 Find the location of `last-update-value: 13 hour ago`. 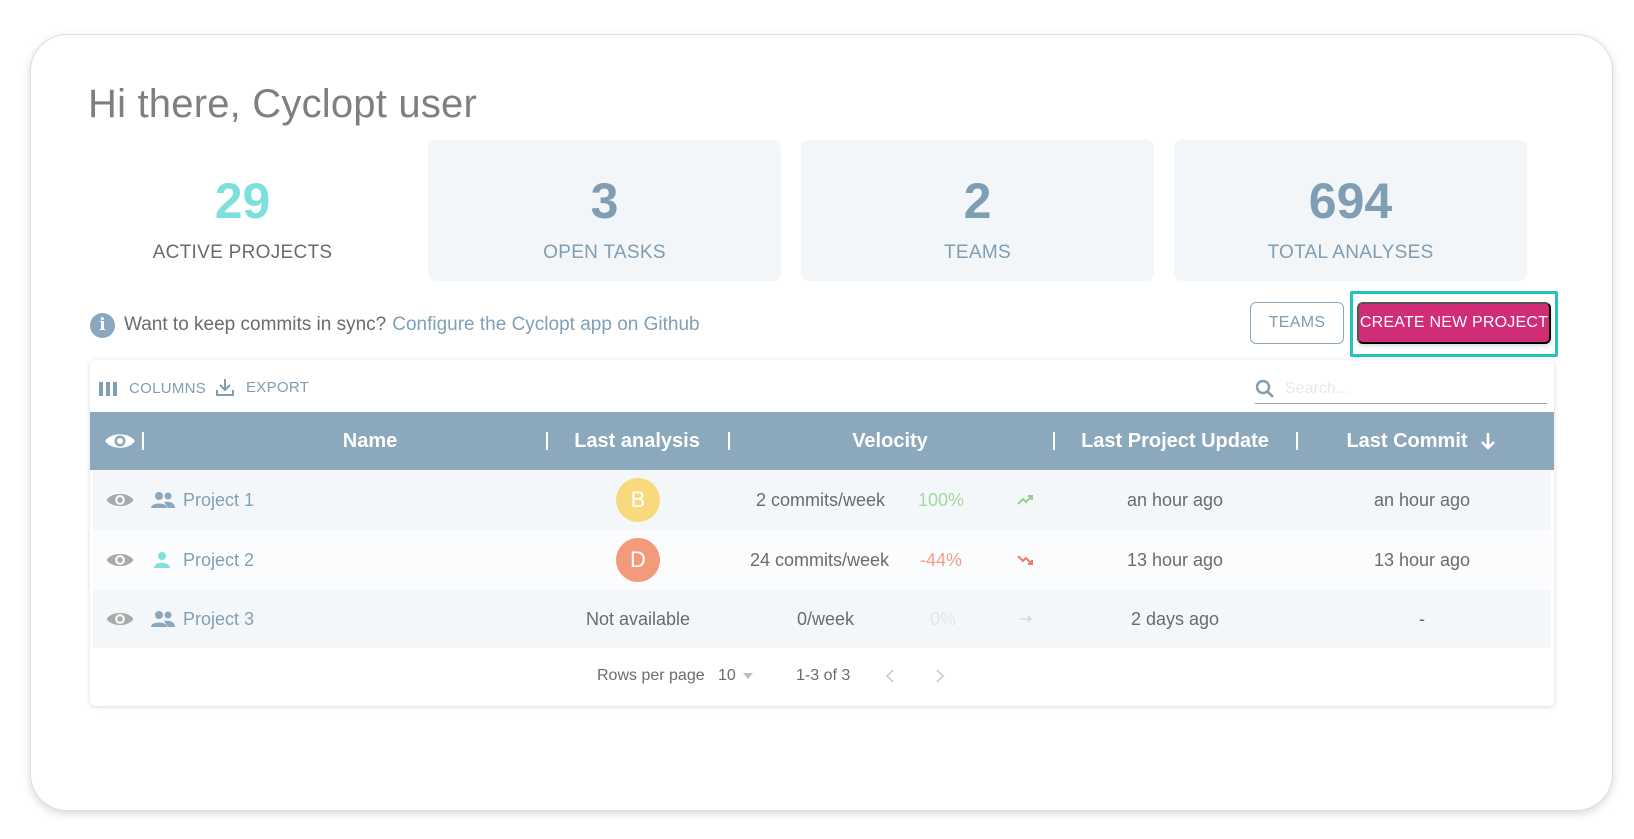

last-update-value: 13 hour ago is located at coordinates (1175, 559).